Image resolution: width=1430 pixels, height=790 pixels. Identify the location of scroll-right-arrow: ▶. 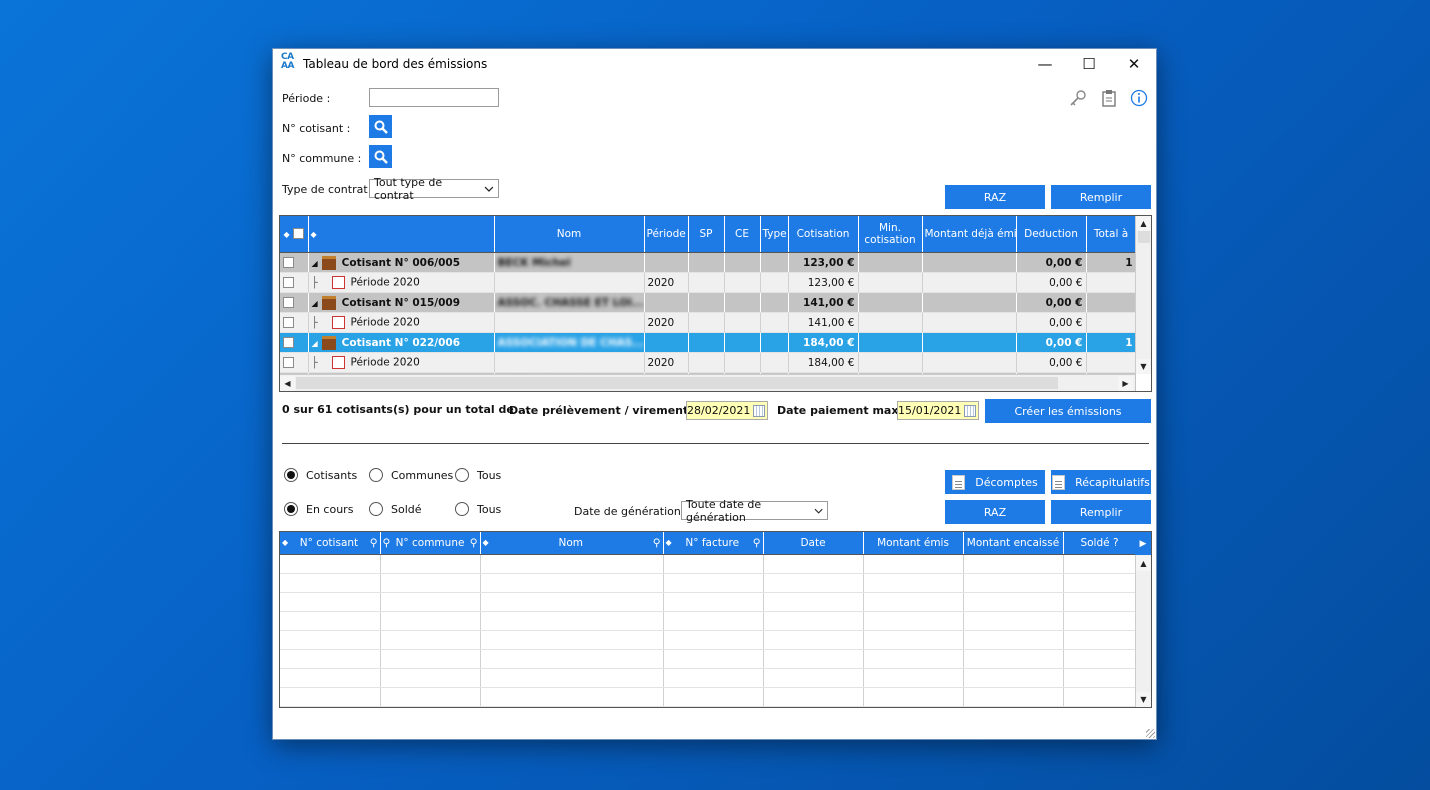
(1125, 383).